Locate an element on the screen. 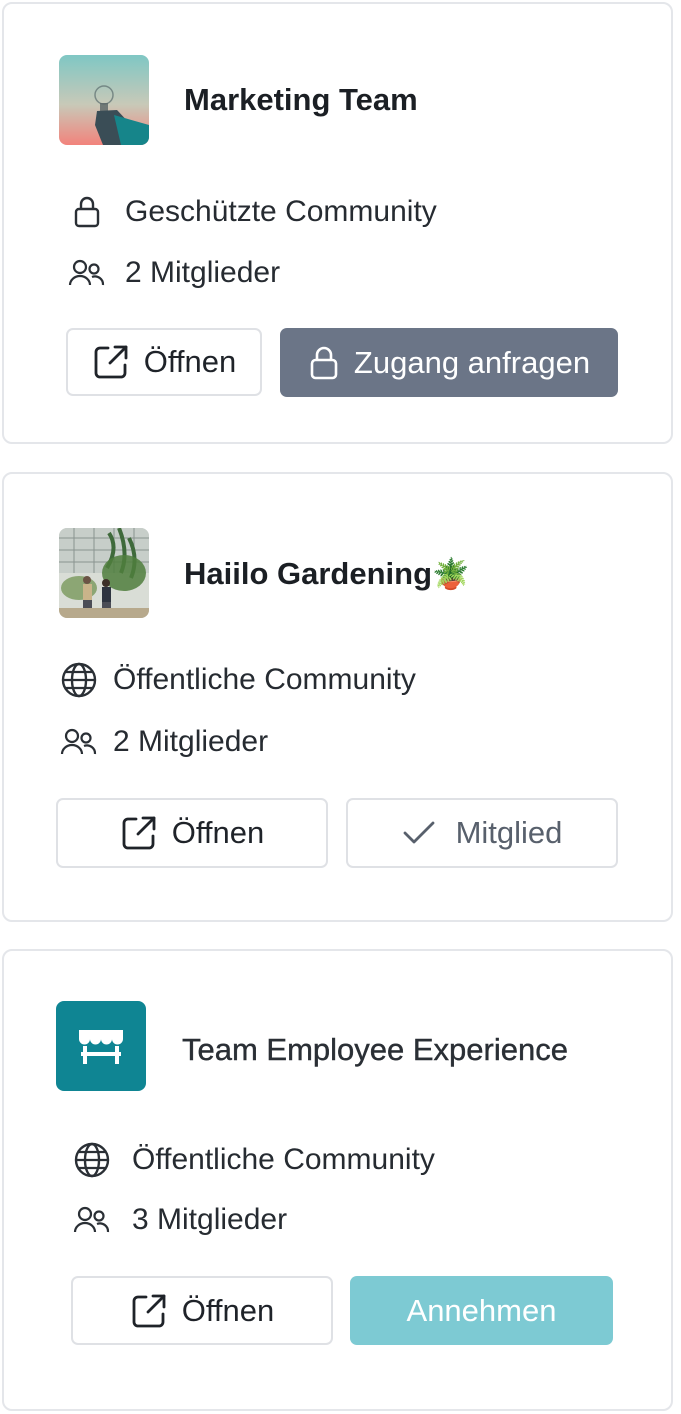  member-button: Mitglied is located at coordinates (482, 833).